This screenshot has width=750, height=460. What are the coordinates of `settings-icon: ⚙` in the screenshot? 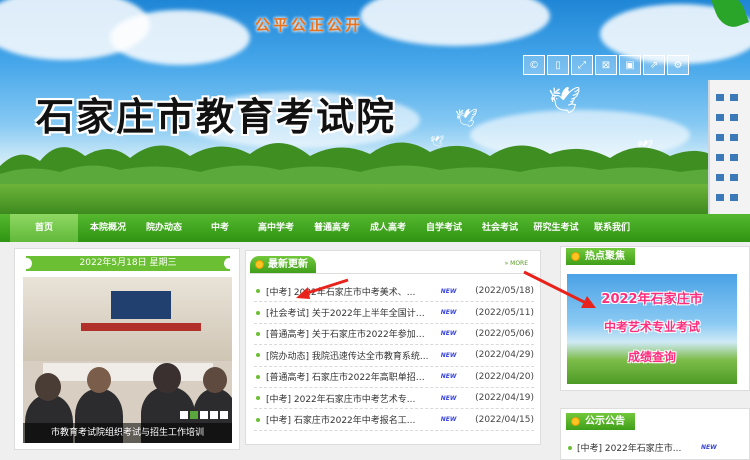 It's located at (678, 65).